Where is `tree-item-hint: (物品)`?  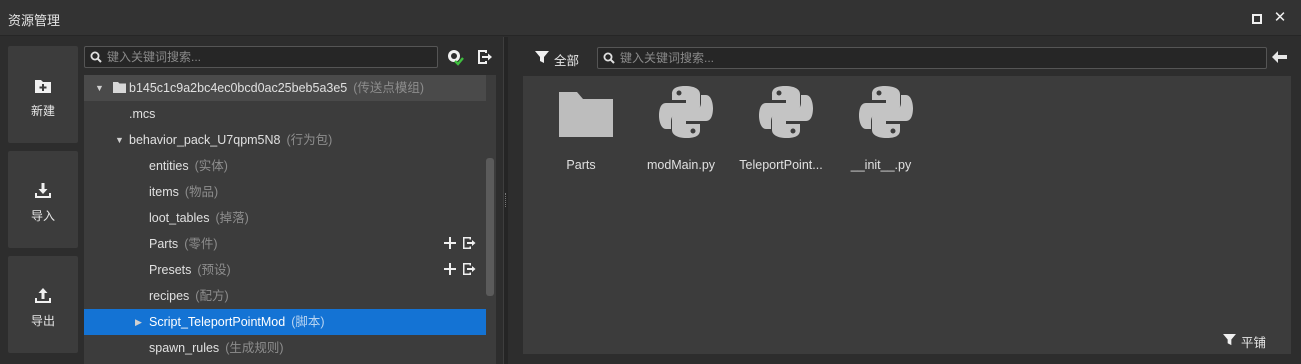
tree-item-hint: (物品) is located at coordinates (201, 192).